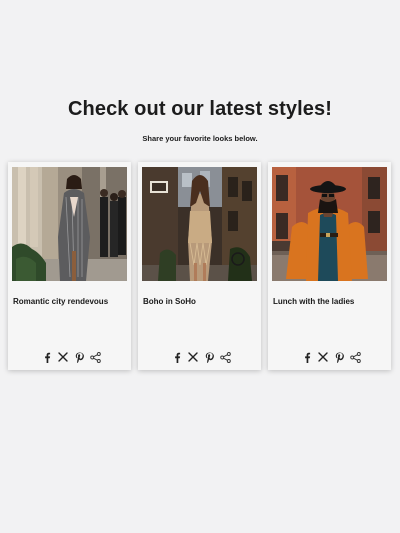 The width and height of the screenshot is (400, 533). Describe the element at coordinates (200, 138) in the screenshot. I see `page-subtitle: Share your favorite looks below.` at that location.